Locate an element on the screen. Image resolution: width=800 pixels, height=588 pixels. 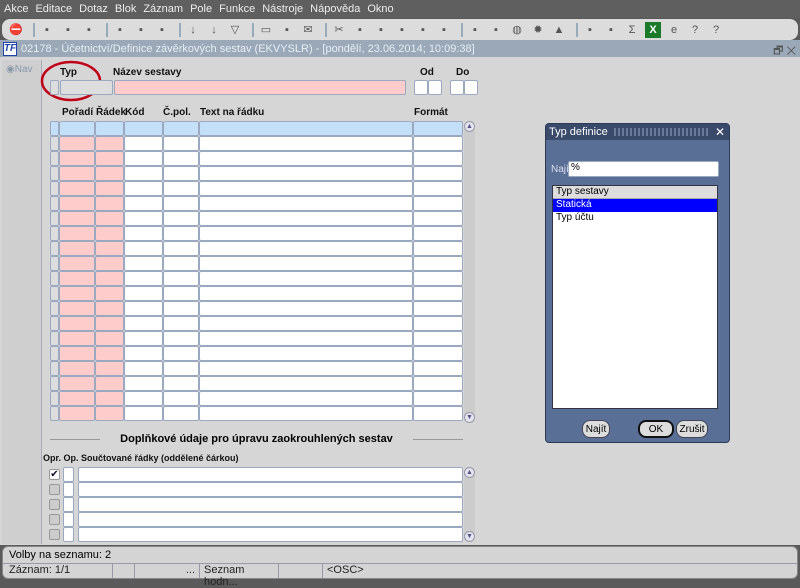
opr-checkbox is located at coordinates (54, 519).